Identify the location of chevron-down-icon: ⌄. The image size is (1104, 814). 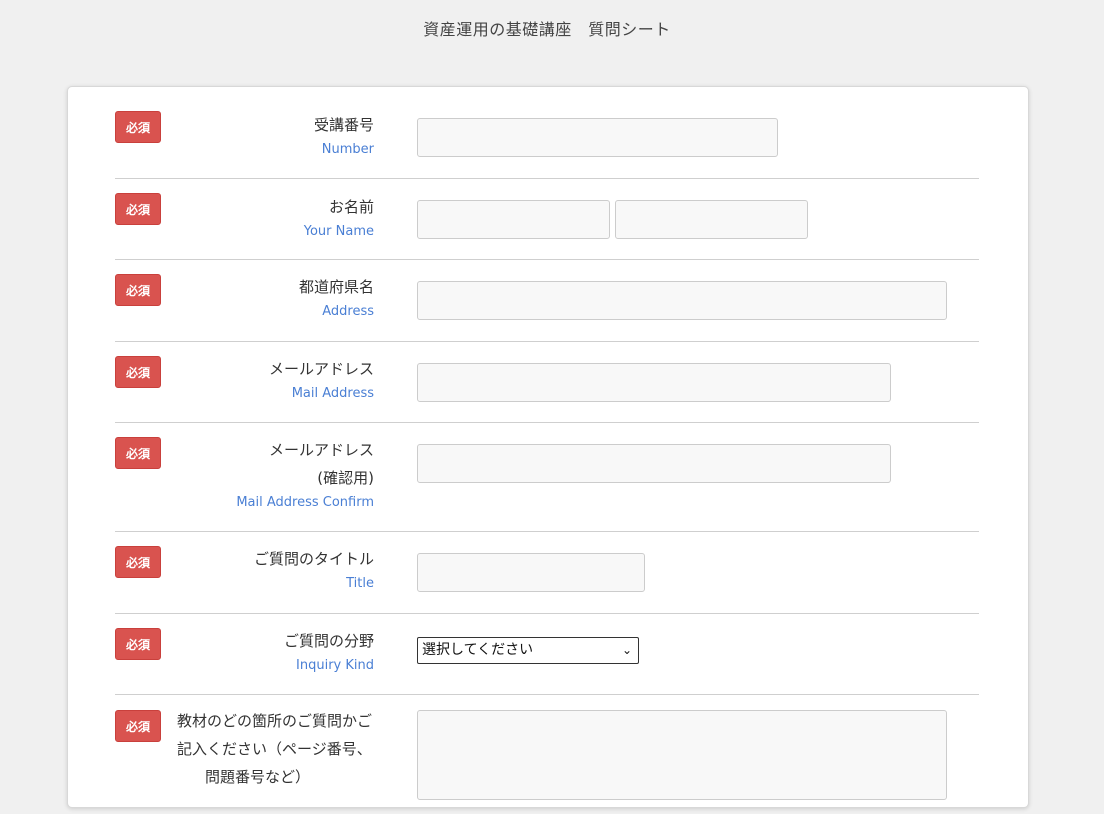
(626, 650).